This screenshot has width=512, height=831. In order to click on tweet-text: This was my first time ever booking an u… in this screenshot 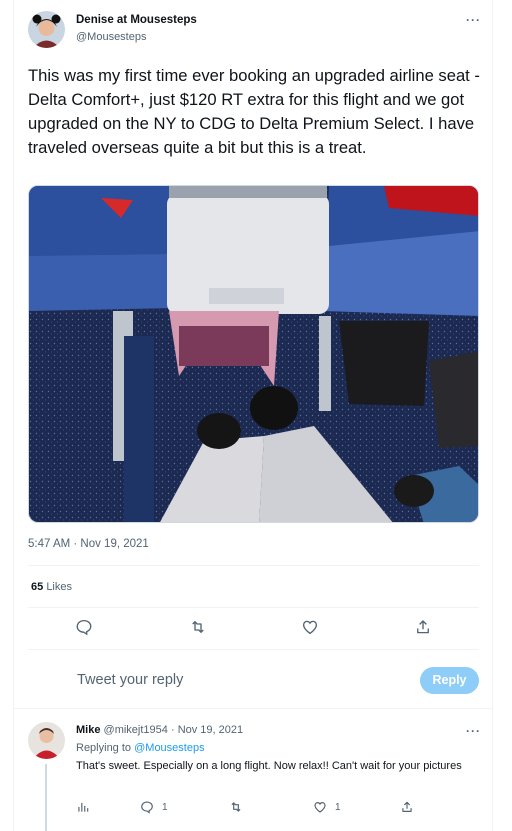, I will do `click(254, 111)`.